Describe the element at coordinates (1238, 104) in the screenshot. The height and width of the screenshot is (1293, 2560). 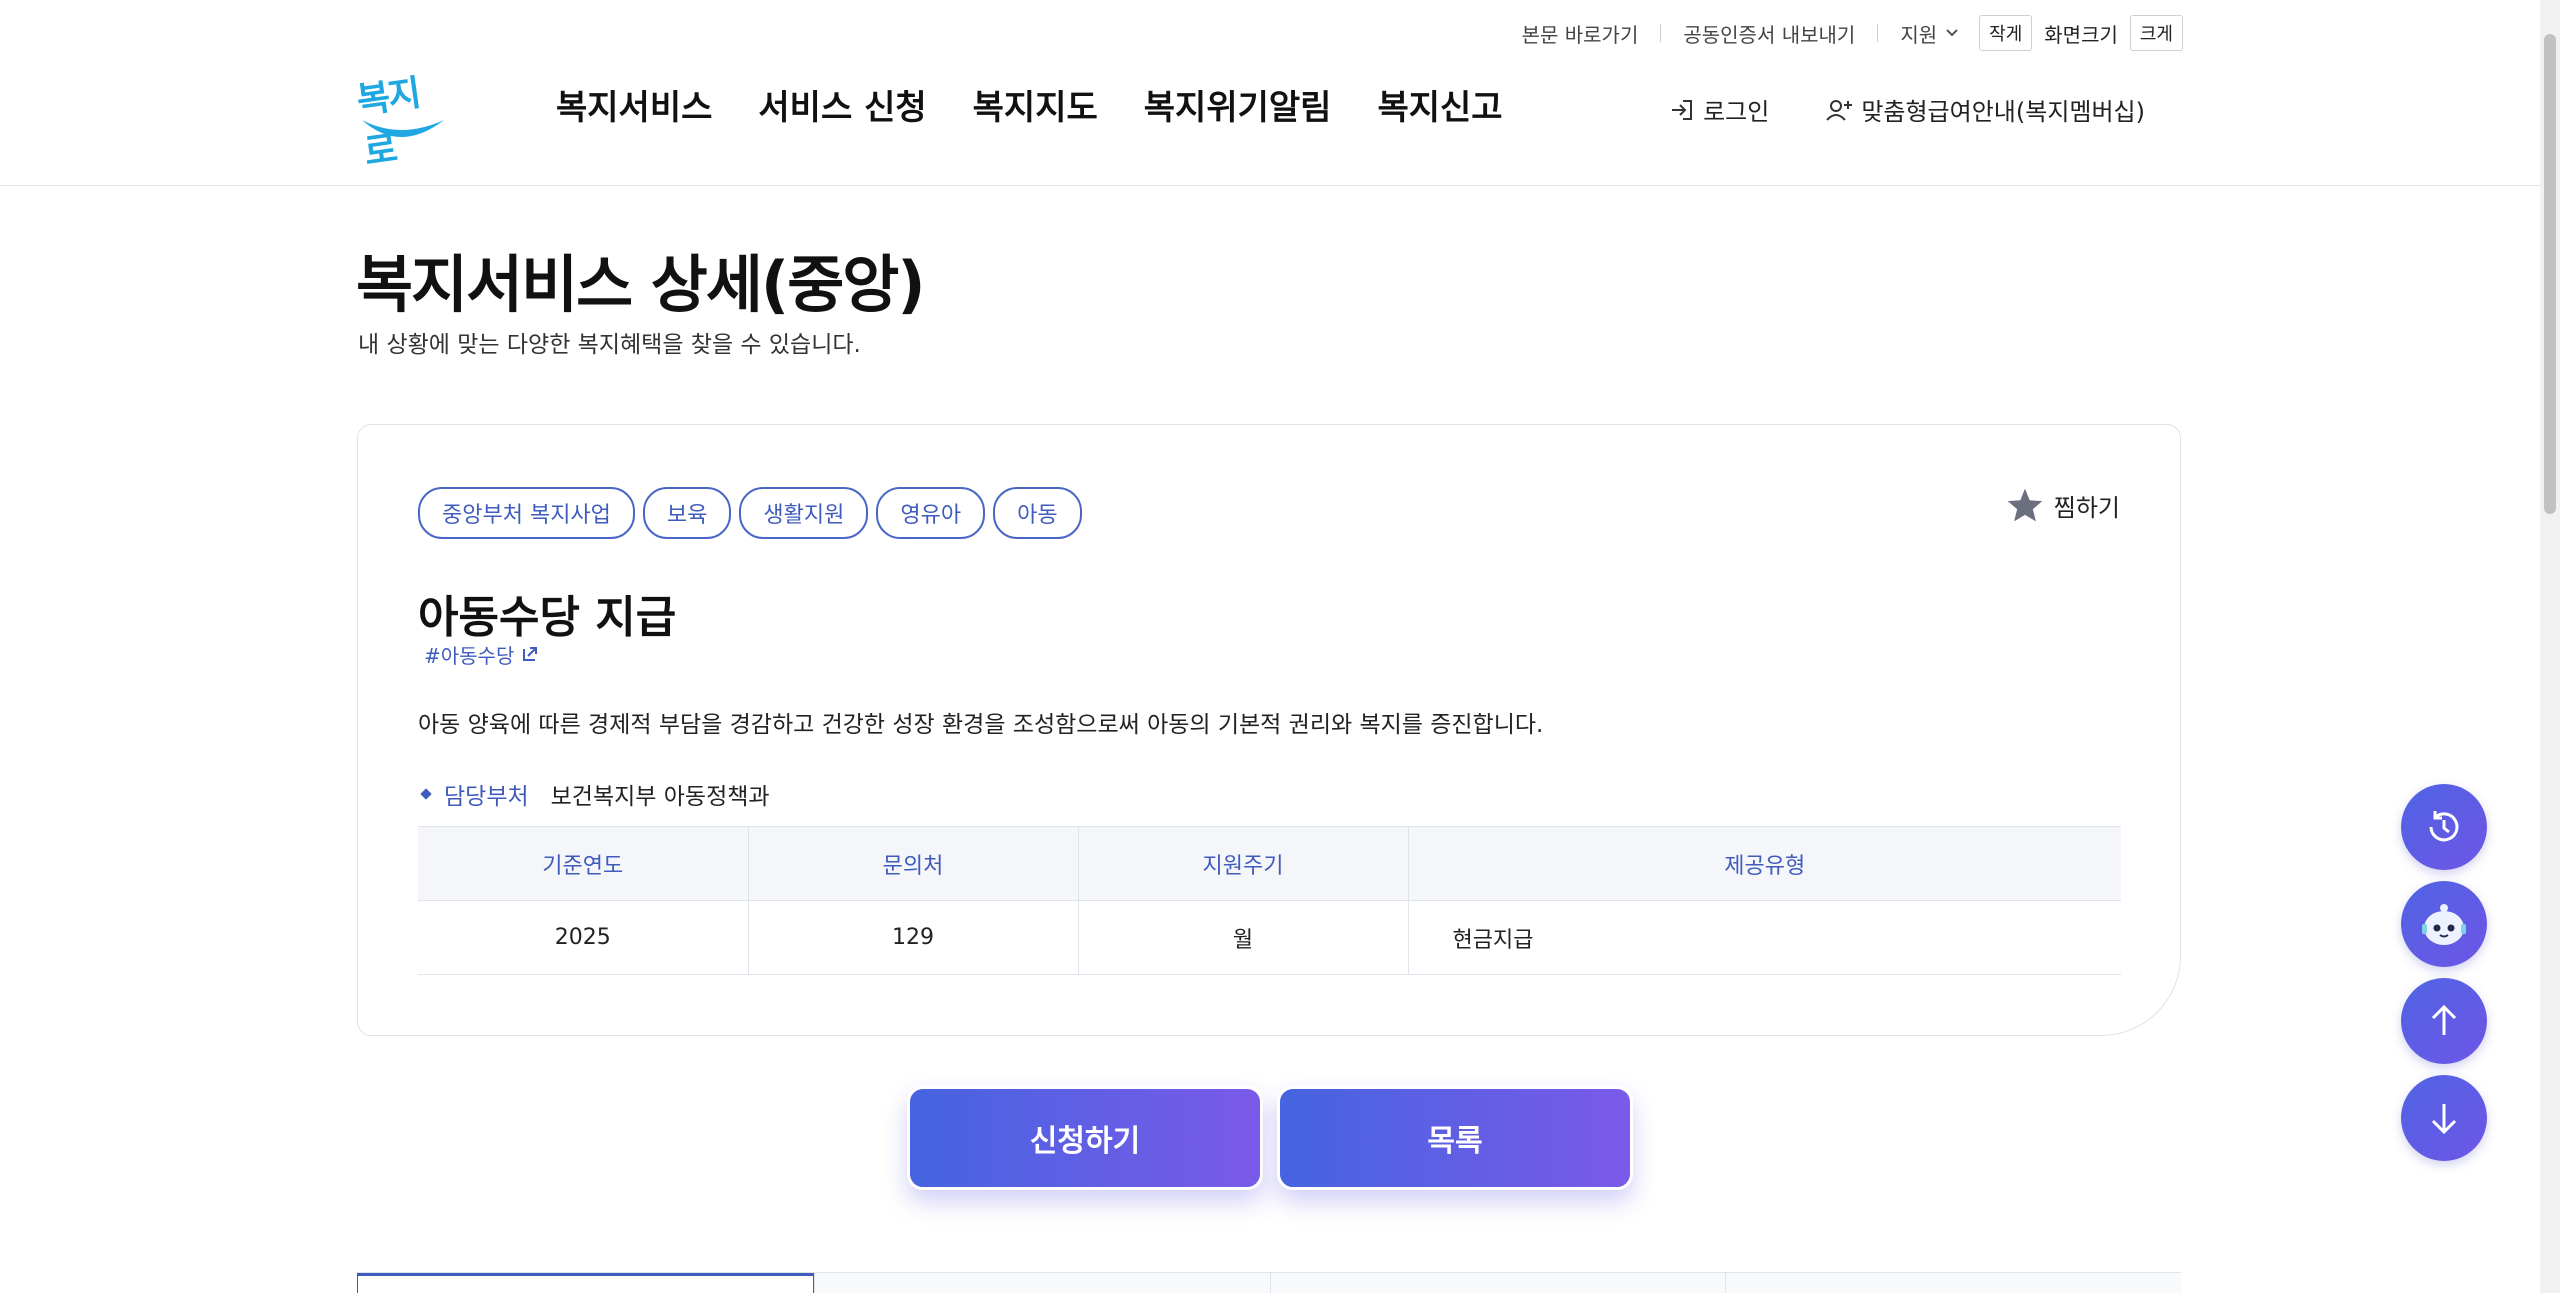
I see `nav-crisis-alert: 복지위기알림` at that location.